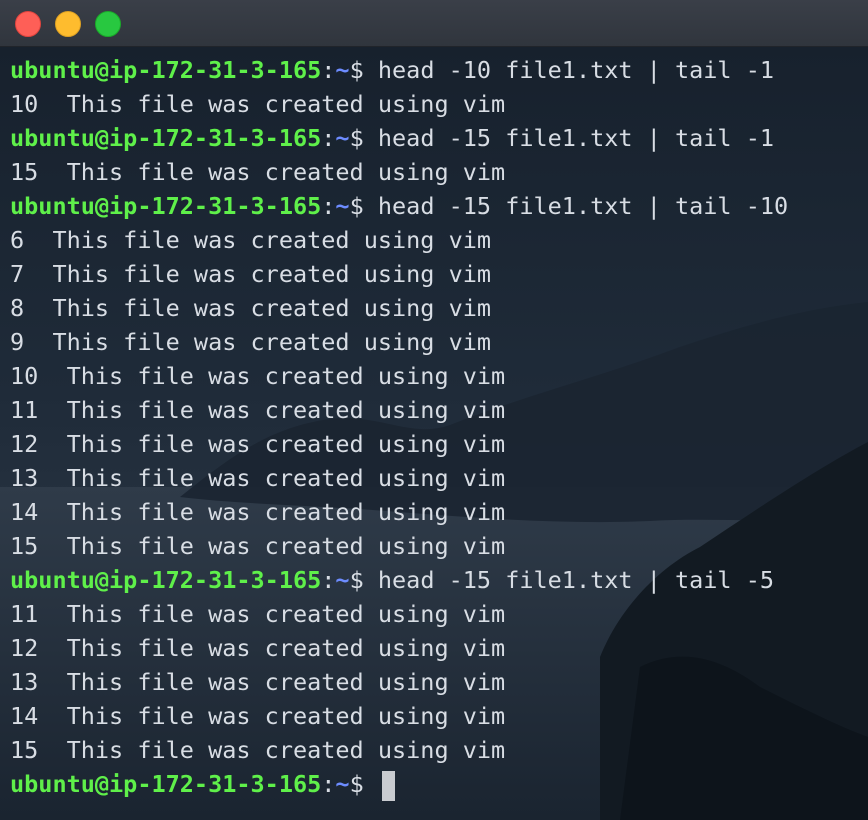 This screenshot has height=820, width=868. I want to click on output-line: 6 This file was created using vim, so click(251, 240).